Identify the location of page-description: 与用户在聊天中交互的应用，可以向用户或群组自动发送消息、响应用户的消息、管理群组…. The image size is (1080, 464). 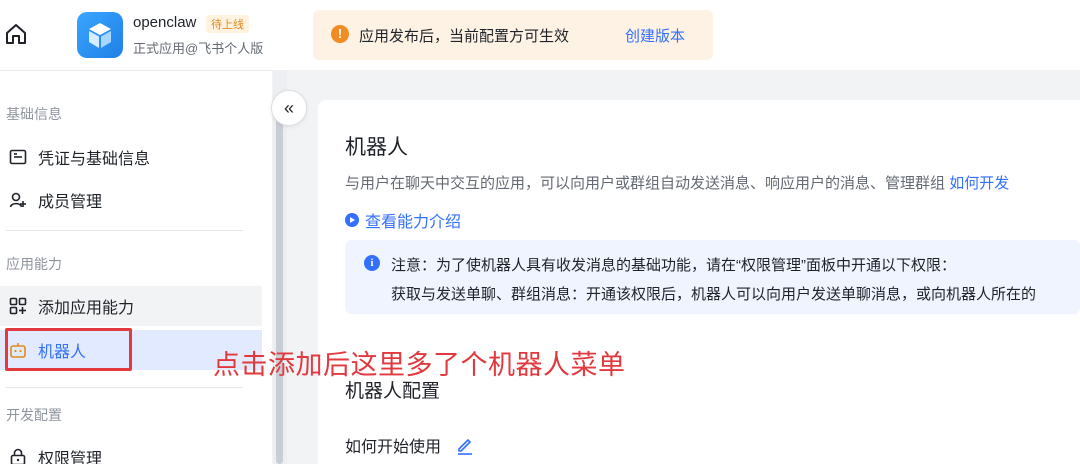
(677, 182).